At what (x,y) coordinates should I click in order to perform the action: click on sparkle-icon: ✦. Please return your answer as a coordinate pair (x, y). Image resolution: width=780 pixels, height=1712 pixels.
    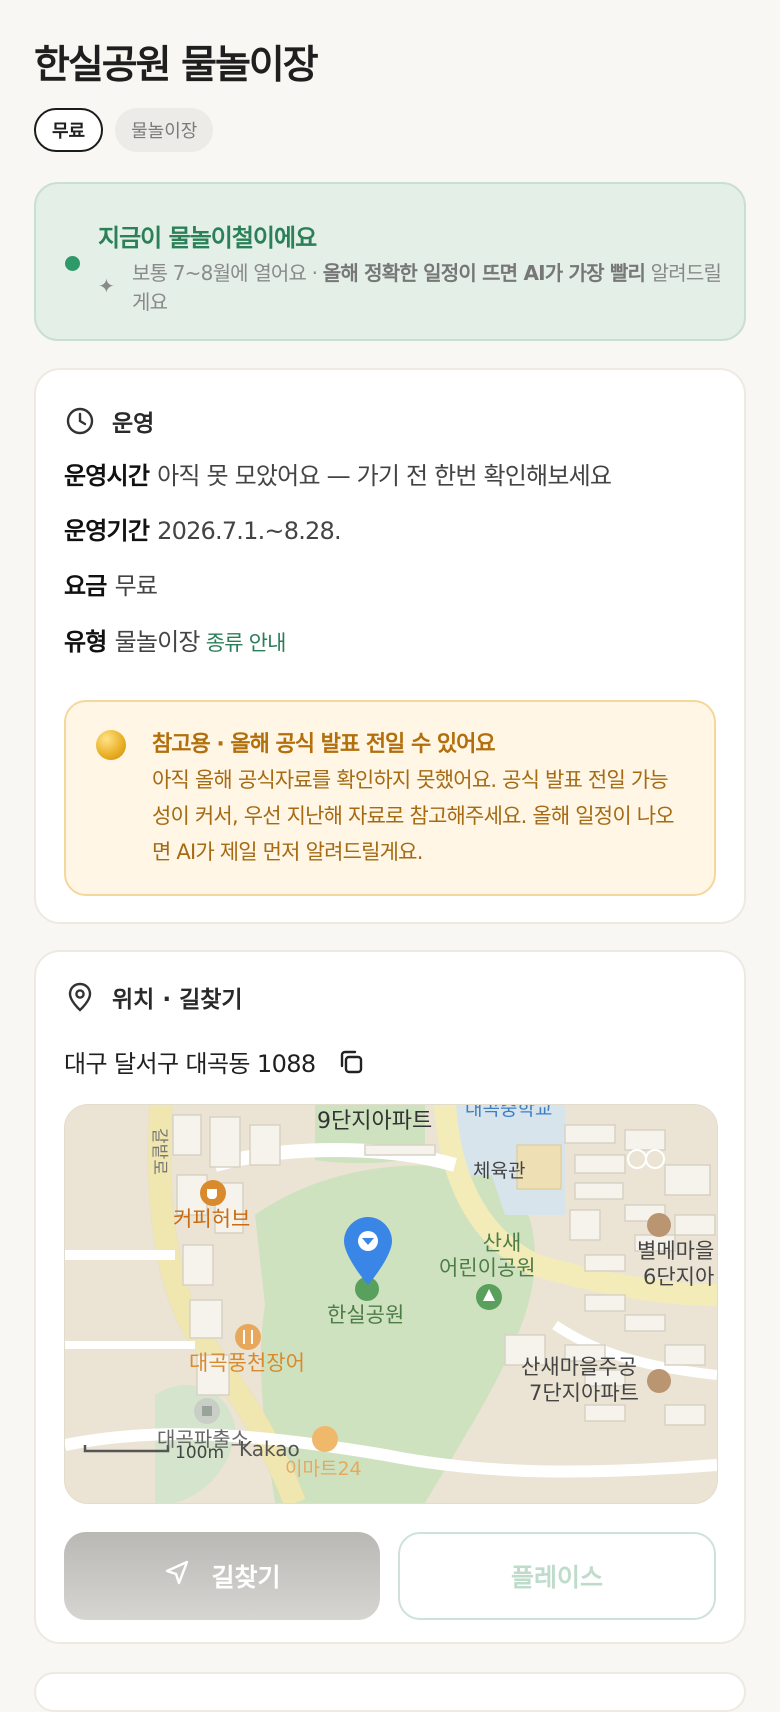
    Looking at the image, I should click on (106, 286).